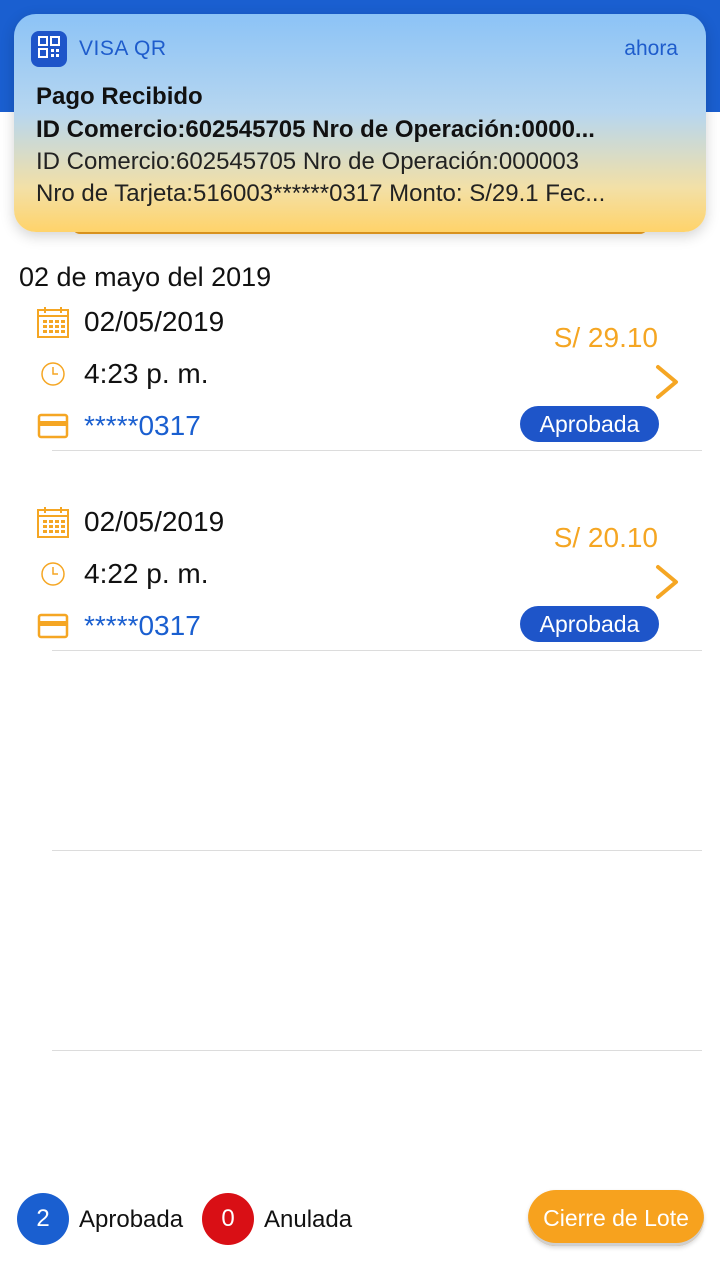 The height and width of the screenshot is (1280, 720). Describe the element at coordinates (146, 373) in the screenshot. I see `transaction-time: 4:23 p. m.` at that location.